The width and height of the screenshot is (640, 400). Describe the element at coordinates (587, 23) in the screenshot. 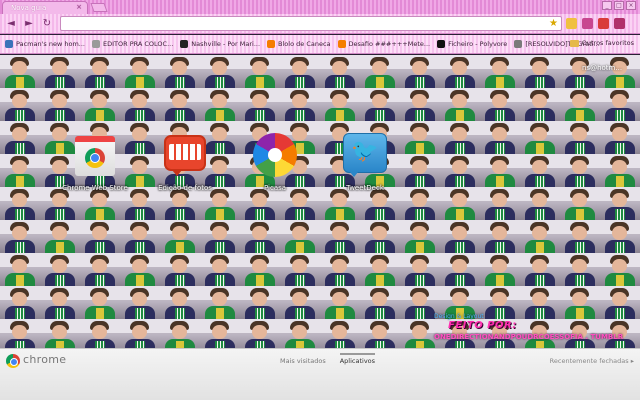

I see `extension-puzzle-icon` at that location.